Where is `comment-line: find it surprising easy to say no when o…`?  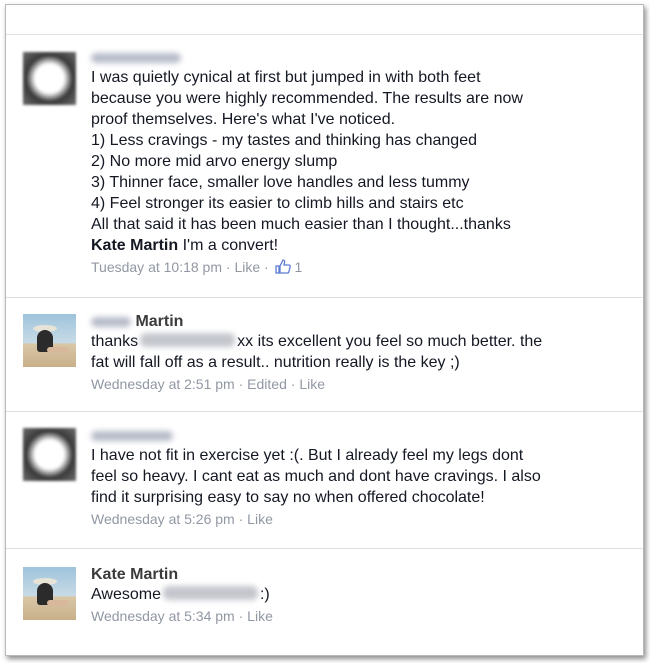
comment-line: find it surprising easy to say no when o… is located at coordinates (288, 497).